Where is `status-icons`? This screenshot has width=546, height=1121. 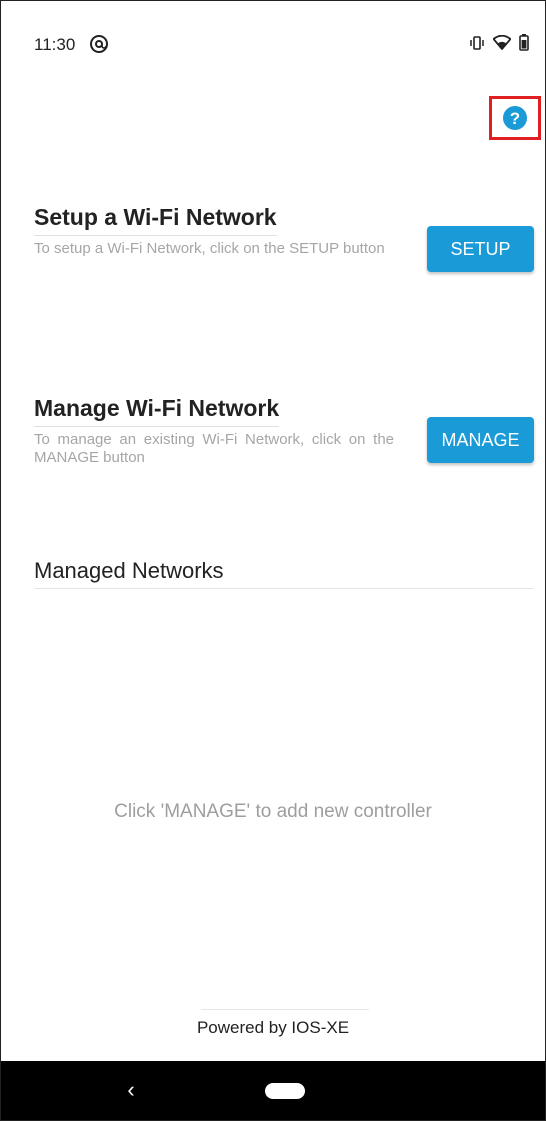 status-icons is located at coordinates (499, 45).